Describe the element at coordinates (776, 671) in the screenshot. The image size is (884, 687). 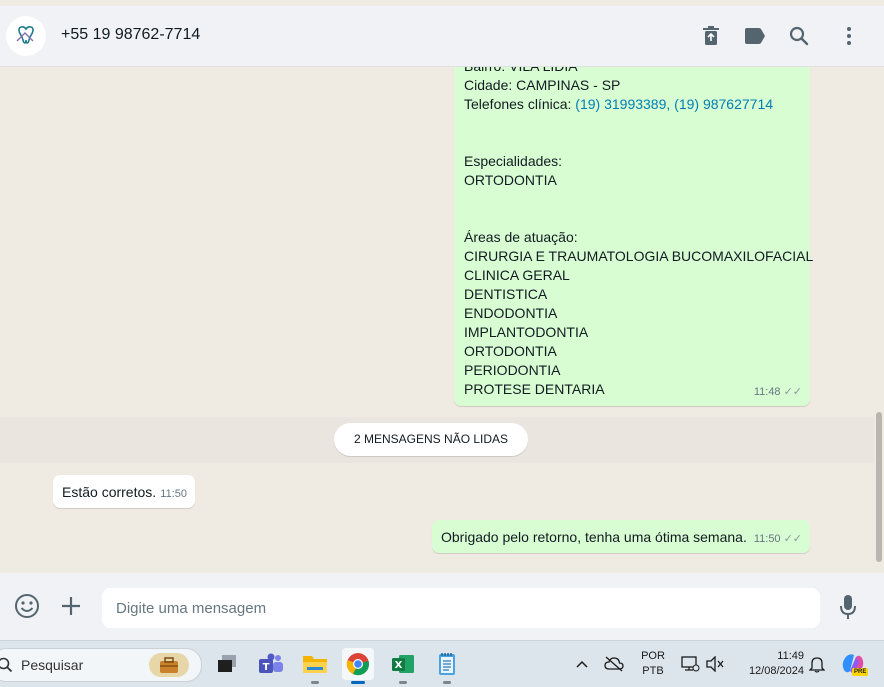
I see `clock-date: 12/08/2024` at that location.